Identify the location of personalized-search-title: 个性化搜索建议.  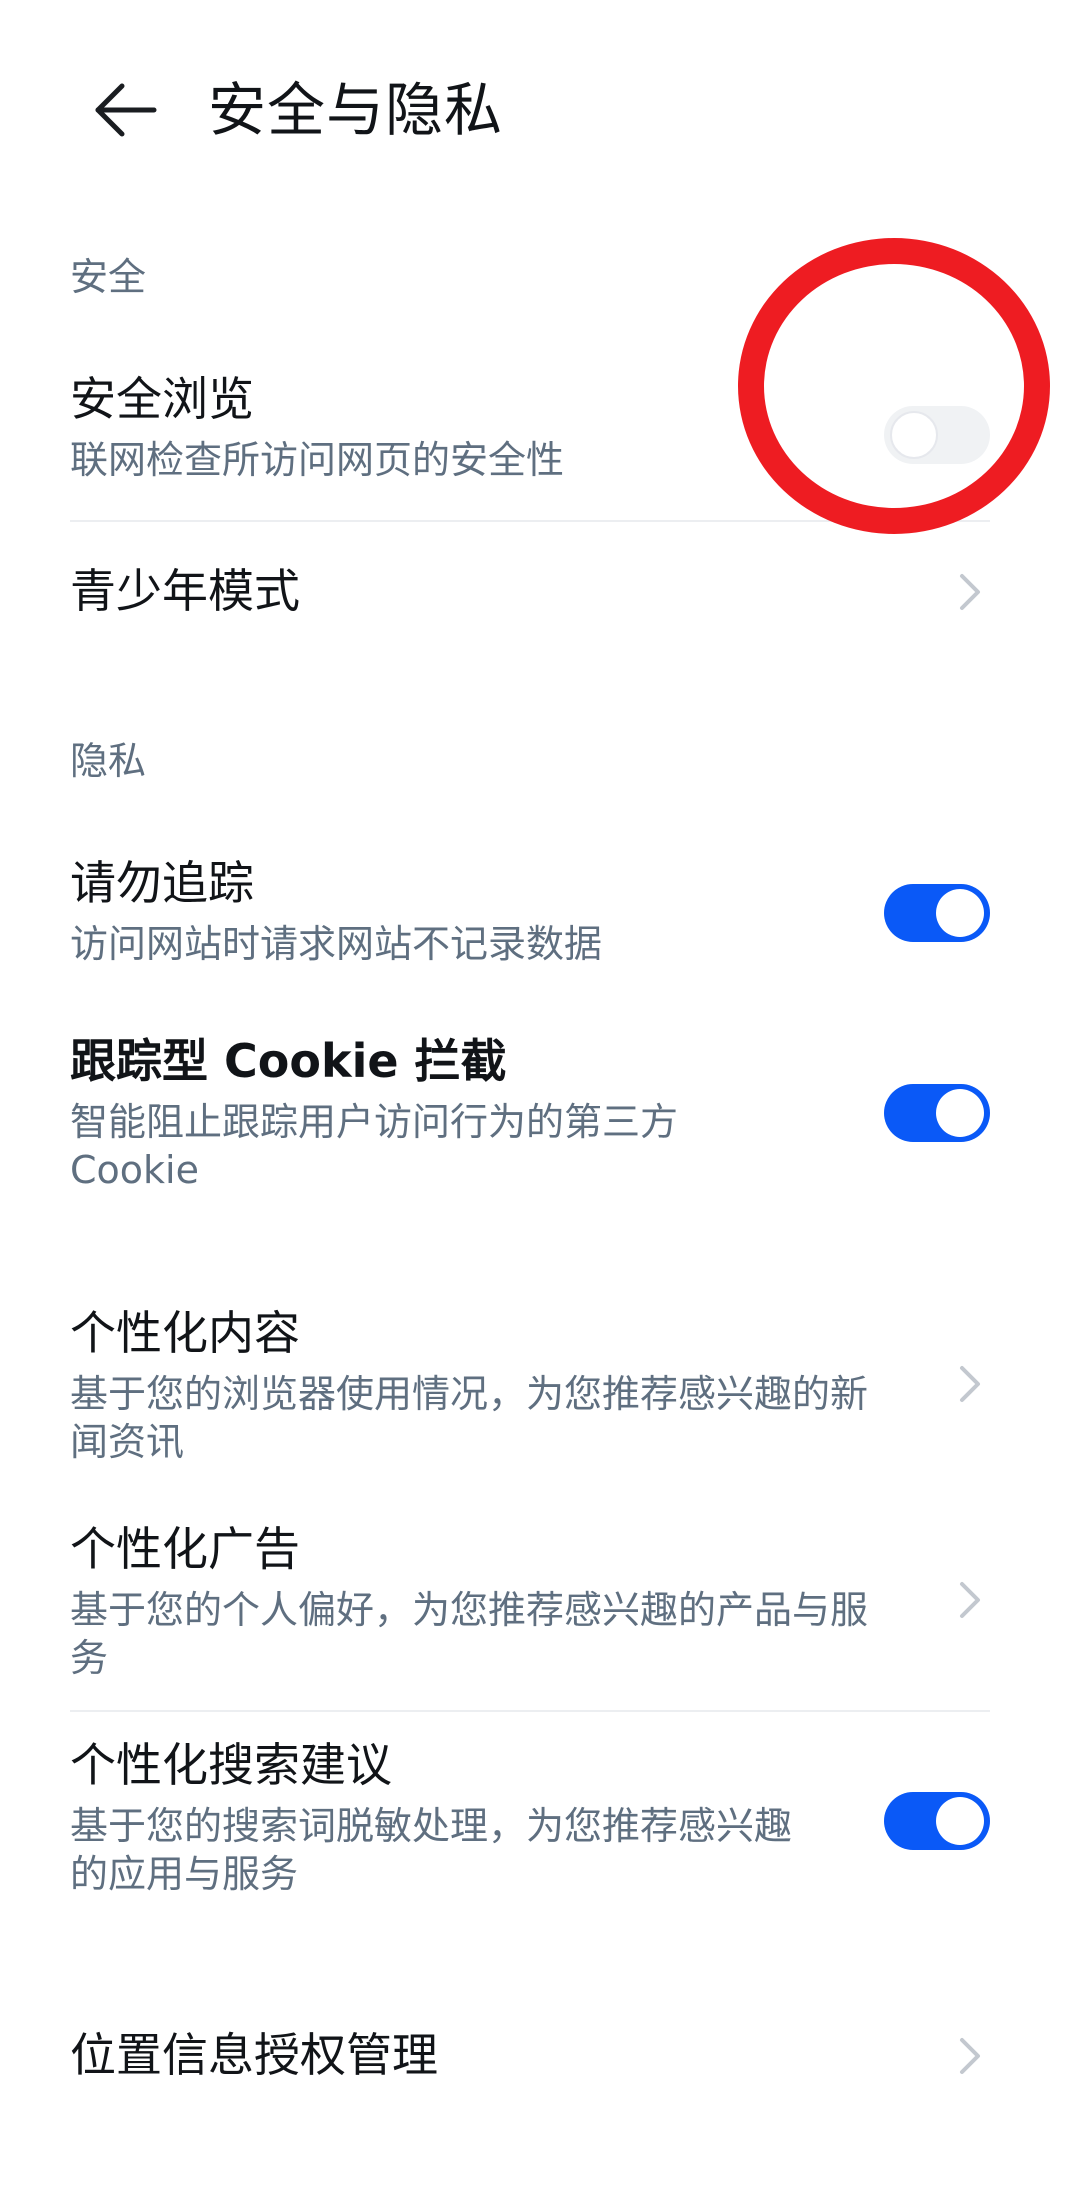
(231, 1765).